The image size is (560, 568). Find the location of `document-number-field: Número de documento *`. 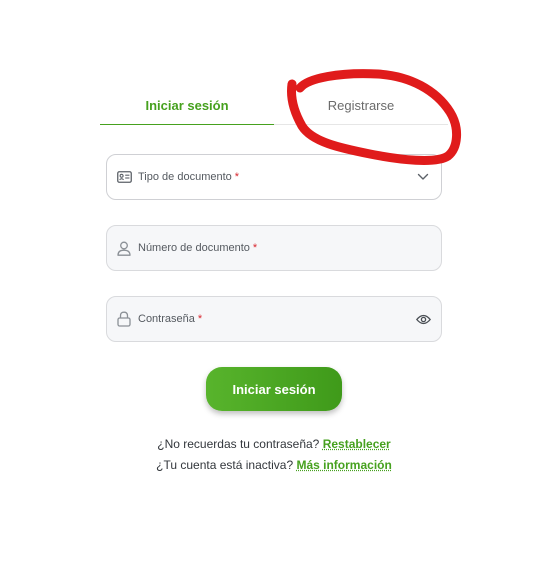

document-number-field: Número de documento * is located at coordinates (274, 248).